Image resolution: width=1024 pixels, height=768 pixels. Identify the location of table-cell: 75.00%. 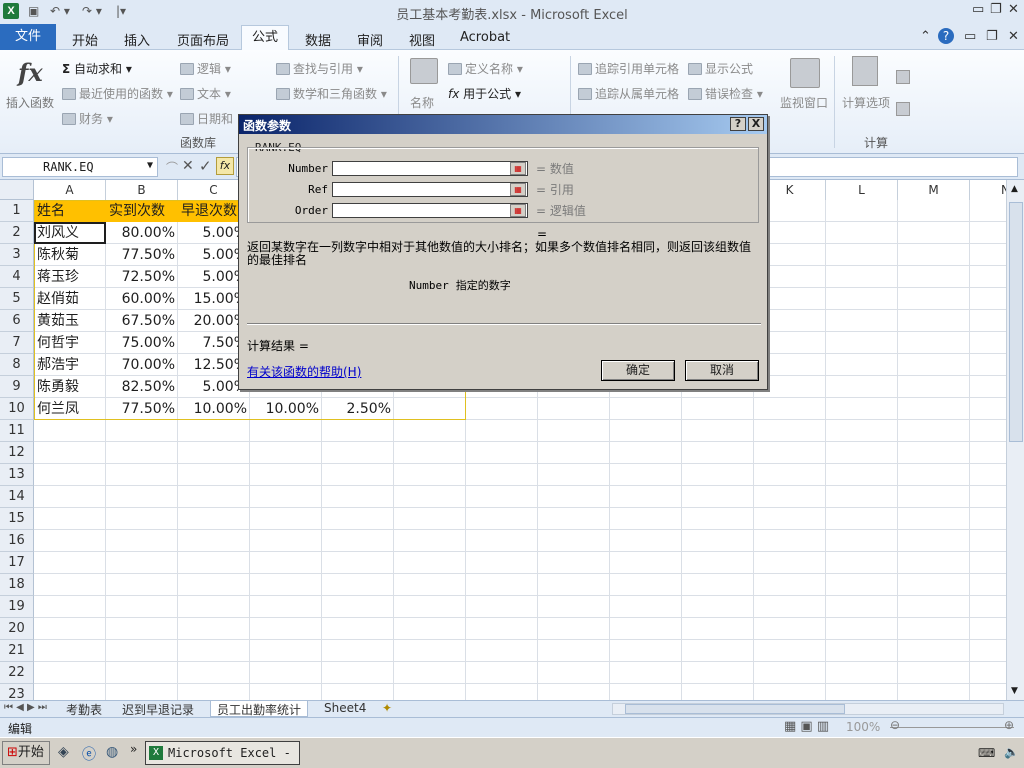
(142, 343).